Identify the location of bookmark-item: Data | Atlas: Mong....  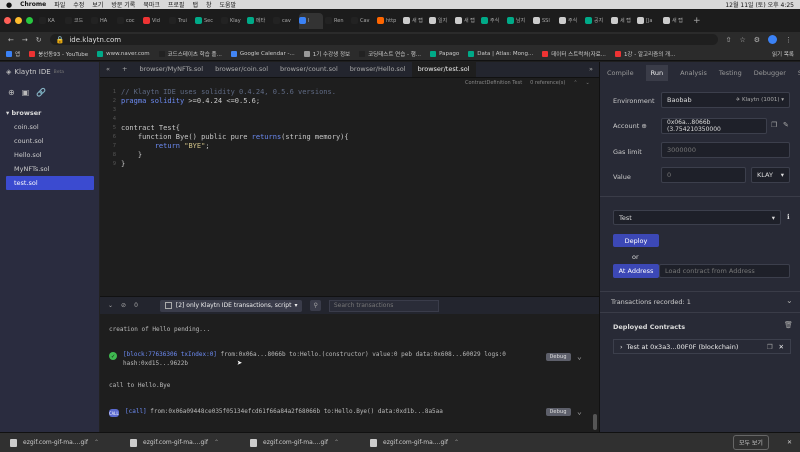
(500, 54).